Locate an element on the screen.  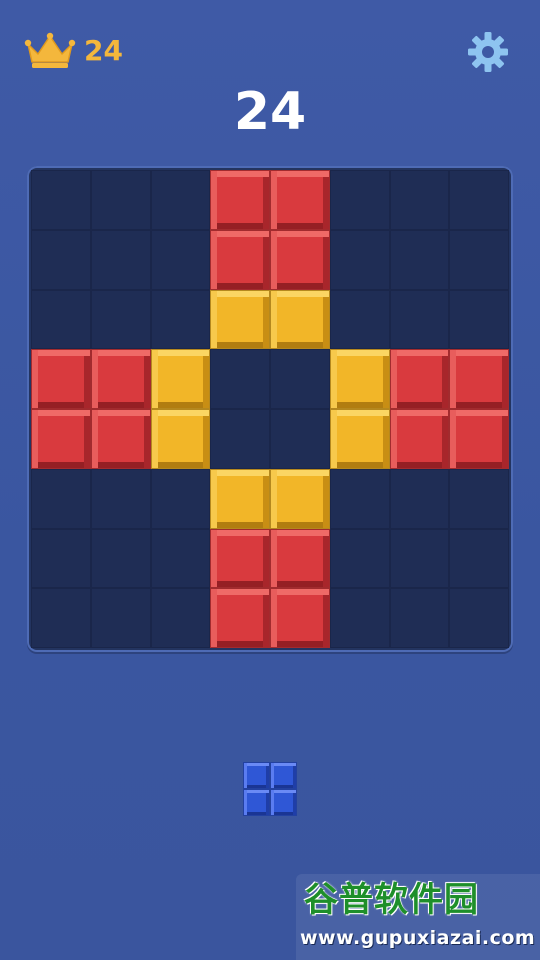
gear-icon is located at coordinates (488, 52).